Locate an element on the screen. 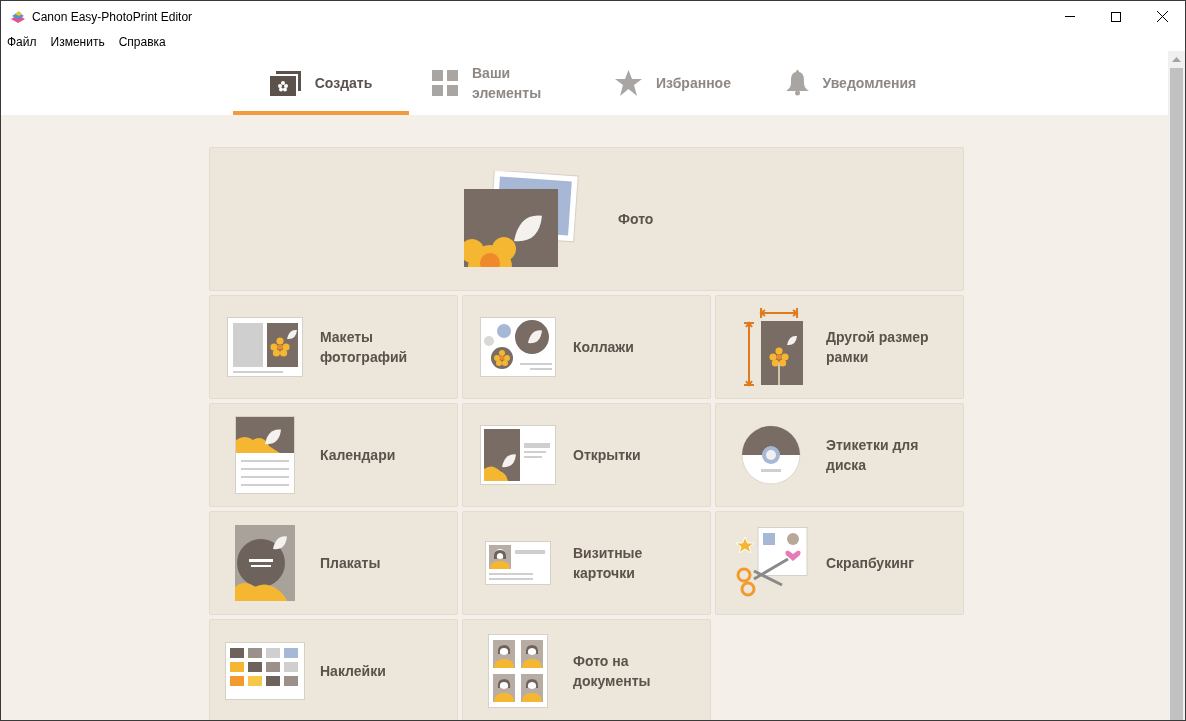  project-card: Этикетки для диска is located at coordinates (839, 455).